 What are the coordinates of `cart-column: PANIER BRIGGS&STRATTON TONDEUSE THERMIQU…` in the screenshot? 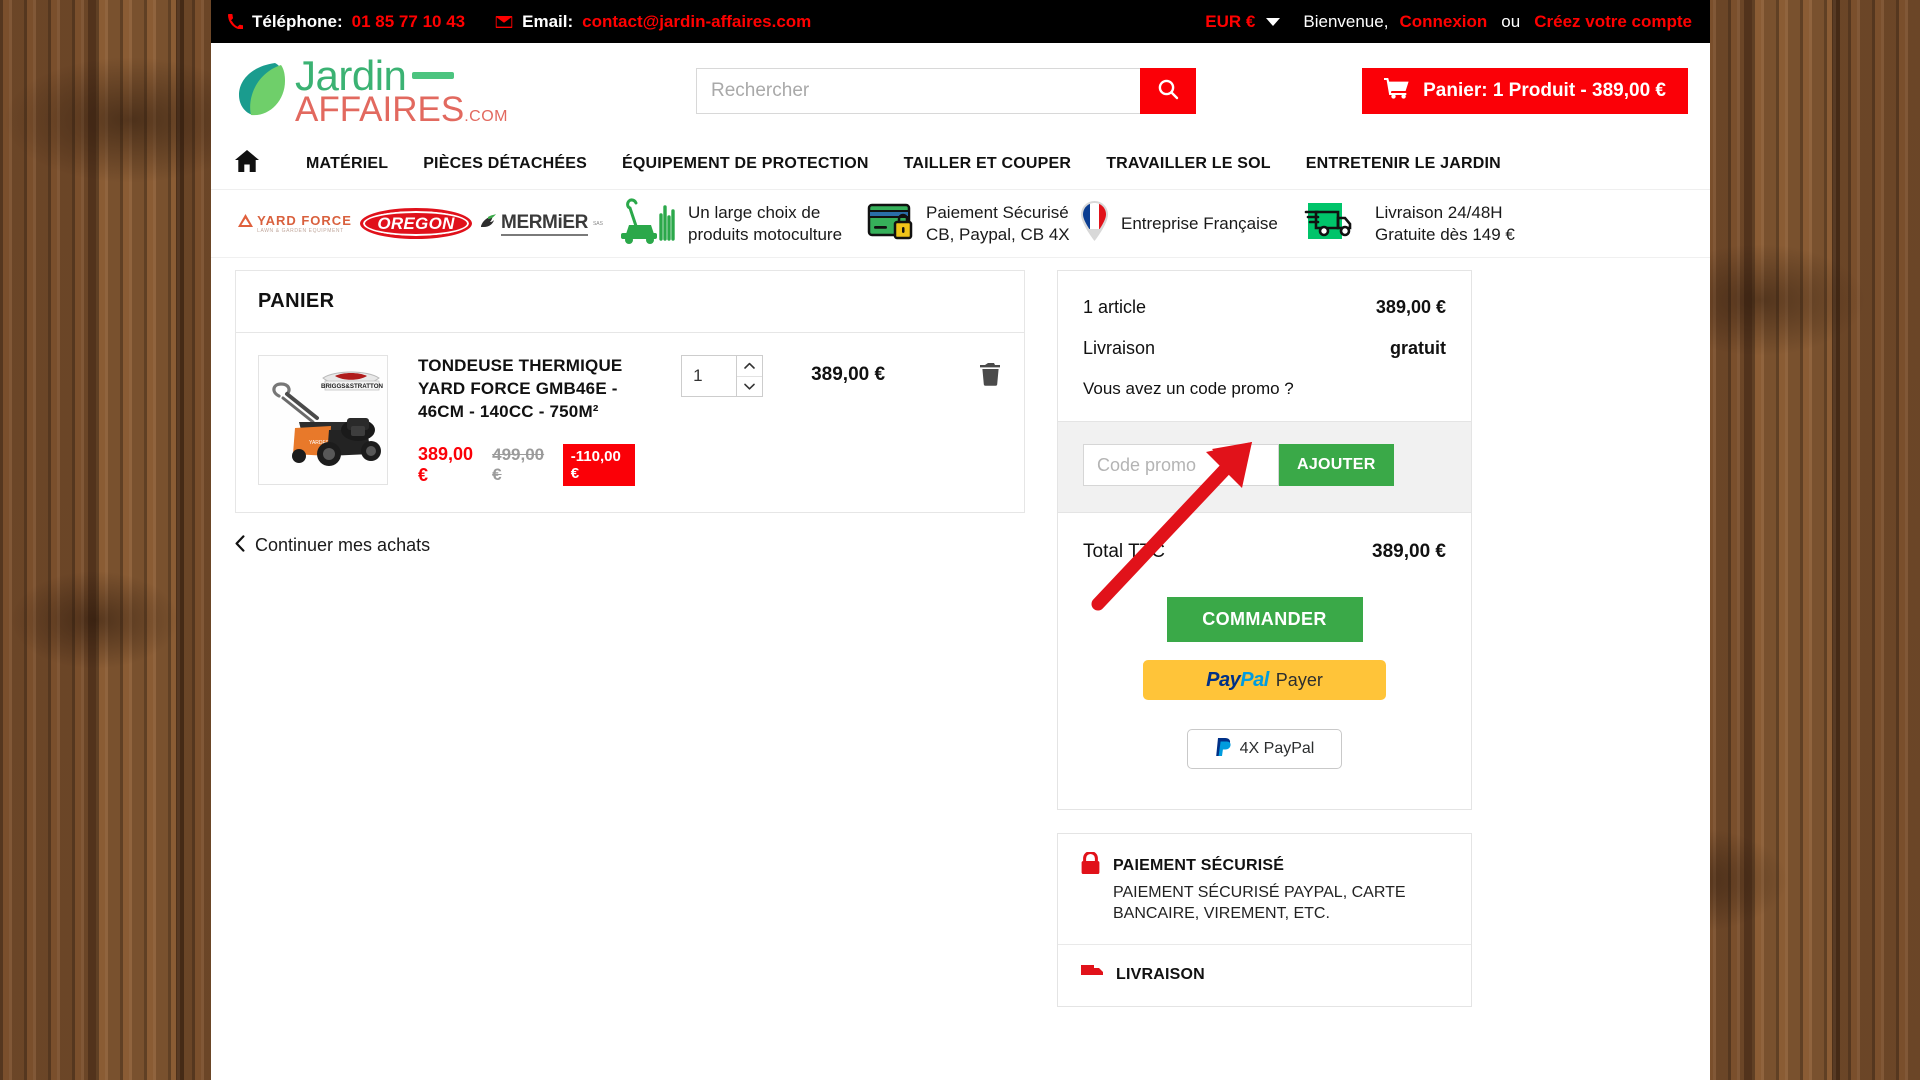 It's located at (630, 413).